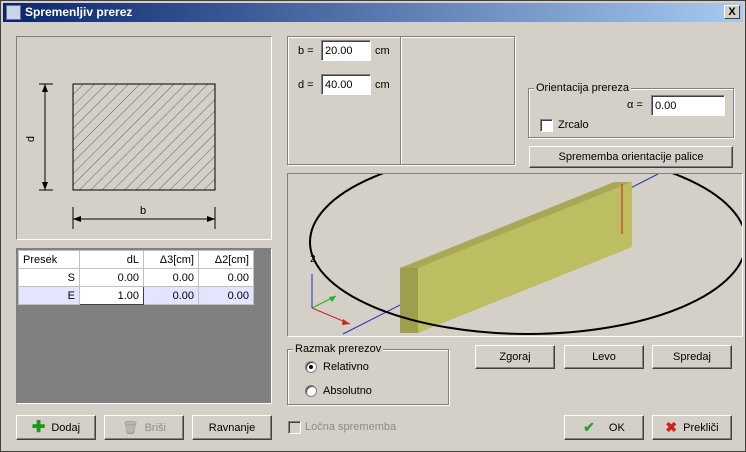 The image size is (746, 452). Describe the element at coordinates (732, 12) in the screenshot. I see `close-button: X` at that location.